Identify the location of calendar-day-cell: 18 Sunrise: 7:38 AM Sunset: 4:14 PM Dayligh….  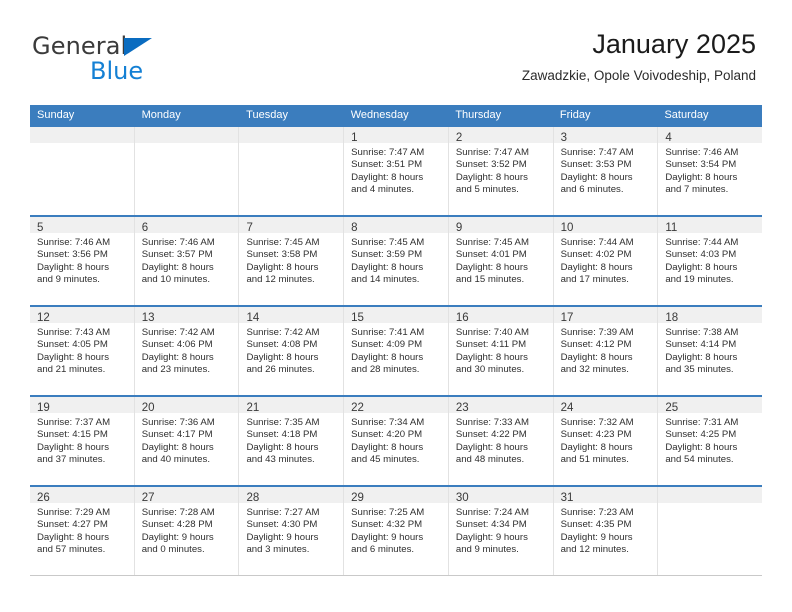
(710, 351).